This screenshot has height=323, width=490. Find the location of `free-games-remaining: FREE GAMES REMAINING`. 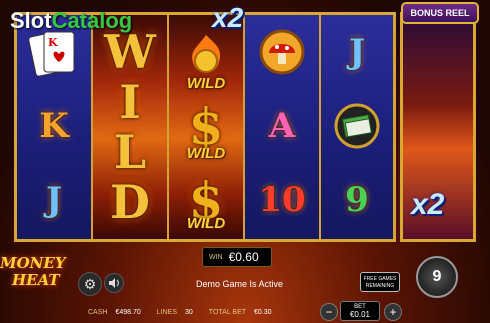

free-games-remaining: FREE GAMES REMAINING is located at coordinates (380, 282).